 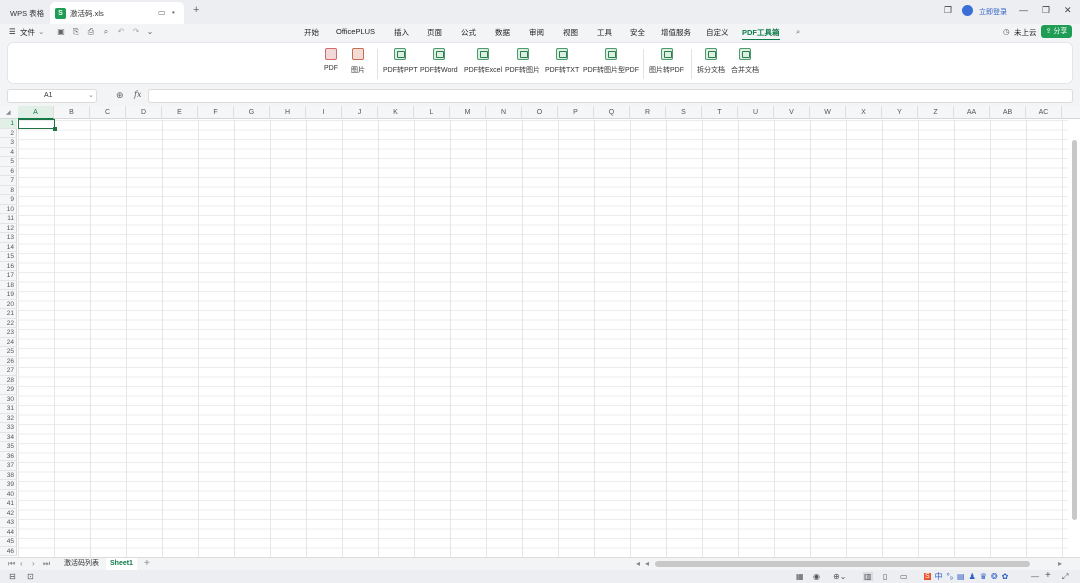 I want to click on menu-tools: 工具, so click(x=604, y=32).